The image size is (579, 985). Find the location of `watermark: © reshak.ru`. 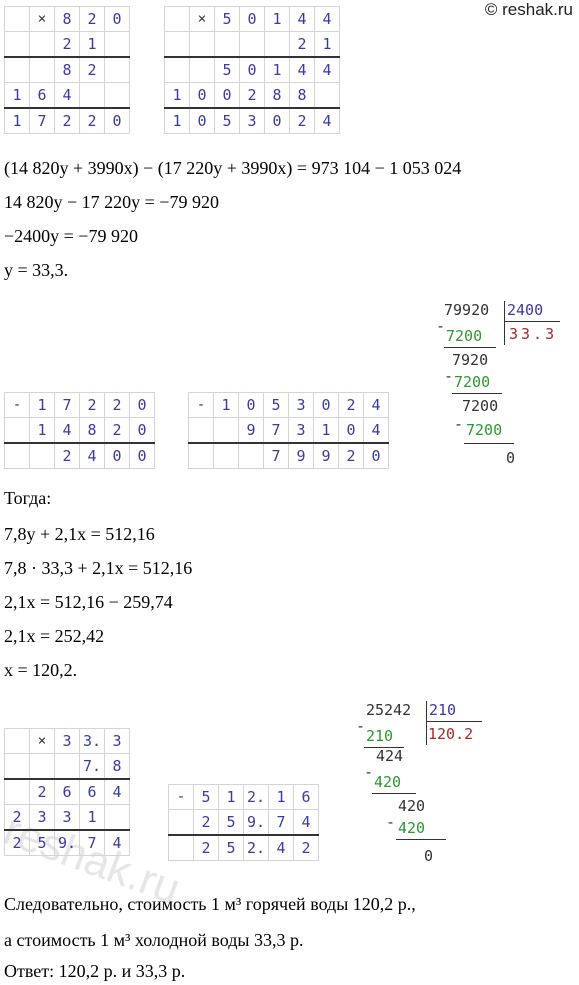

watermark: © reshak.ru is located at coordinates (528, 9).